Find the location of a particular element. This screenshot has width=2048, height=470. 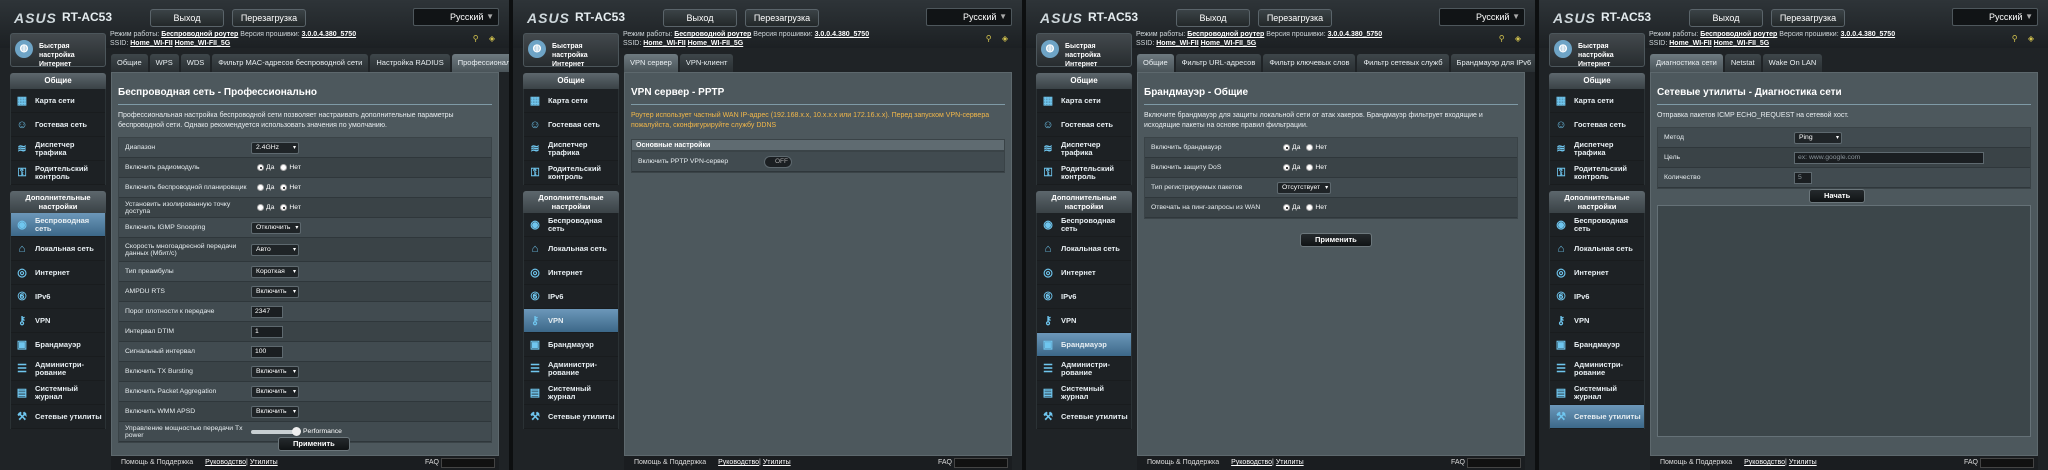

pptp-toggle: OFF is located at coordinates (778, 161).